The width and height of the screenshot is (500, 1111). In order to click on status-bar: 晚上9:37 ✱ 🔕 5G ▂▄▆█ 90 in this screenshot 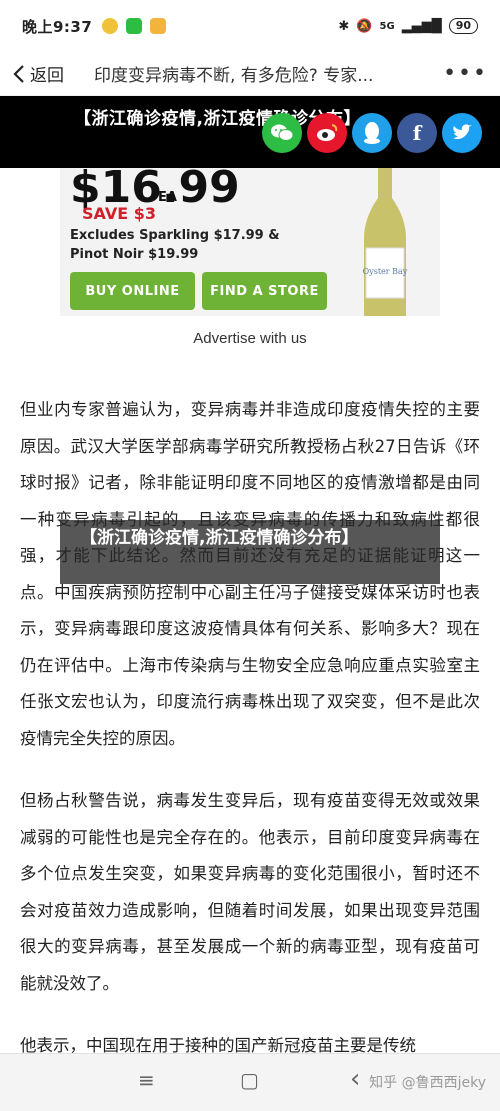, I will do `click(250, 26)`.